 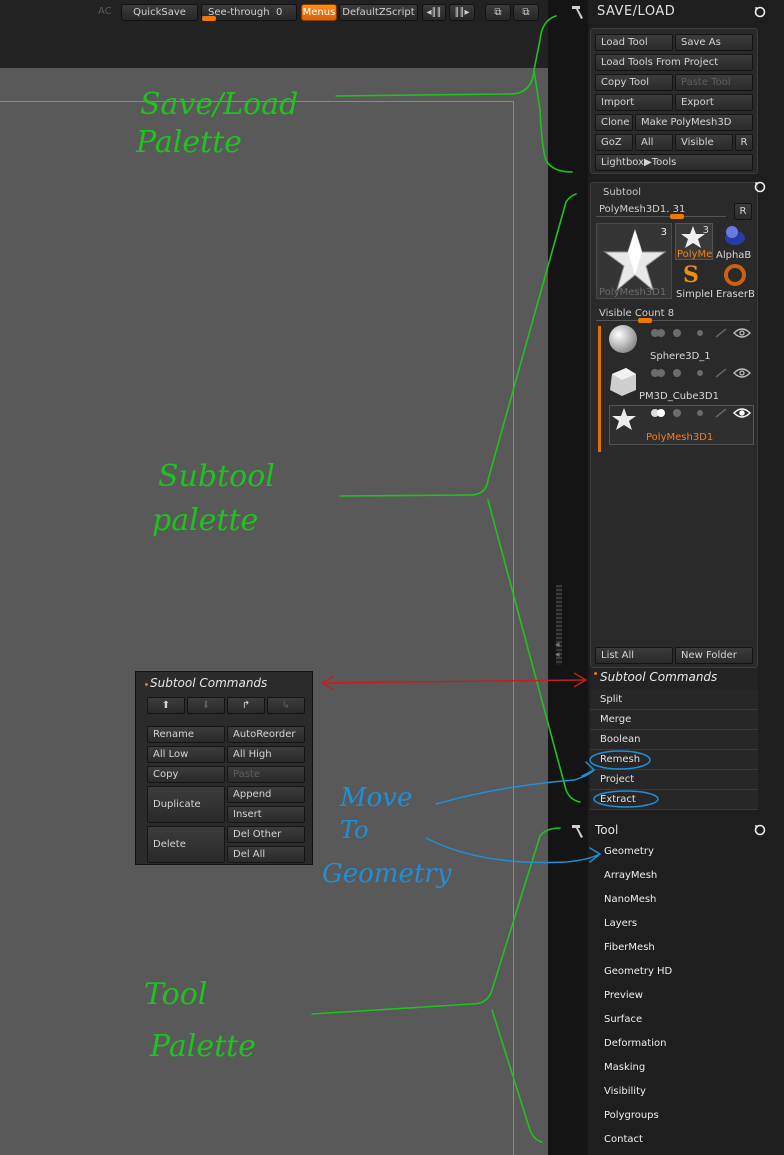 I want to click on del-all-button: Del All, so click(x=266, y=854).